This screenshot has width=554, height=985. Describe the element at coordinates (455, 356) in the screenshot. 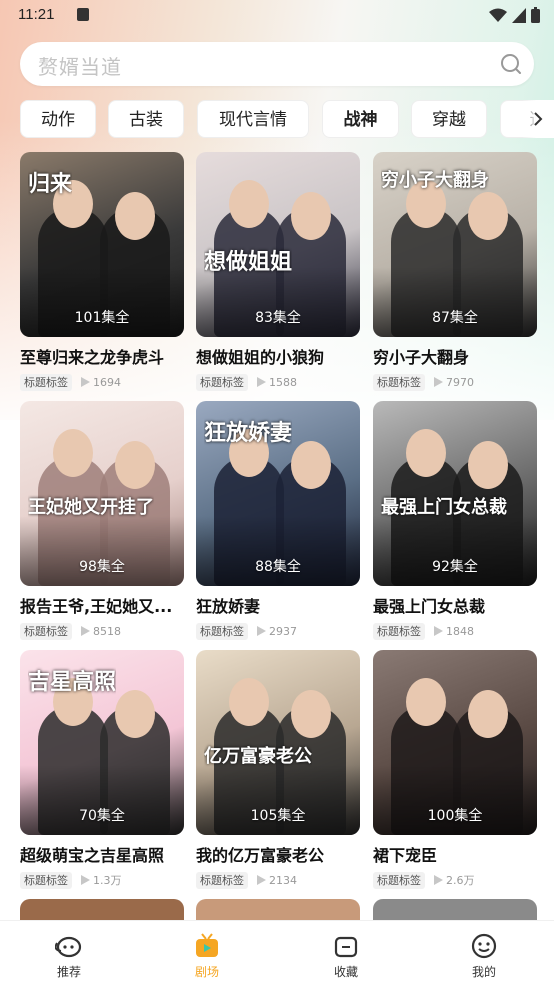

I see `drama-title: 穷小子大翻身` at that location.